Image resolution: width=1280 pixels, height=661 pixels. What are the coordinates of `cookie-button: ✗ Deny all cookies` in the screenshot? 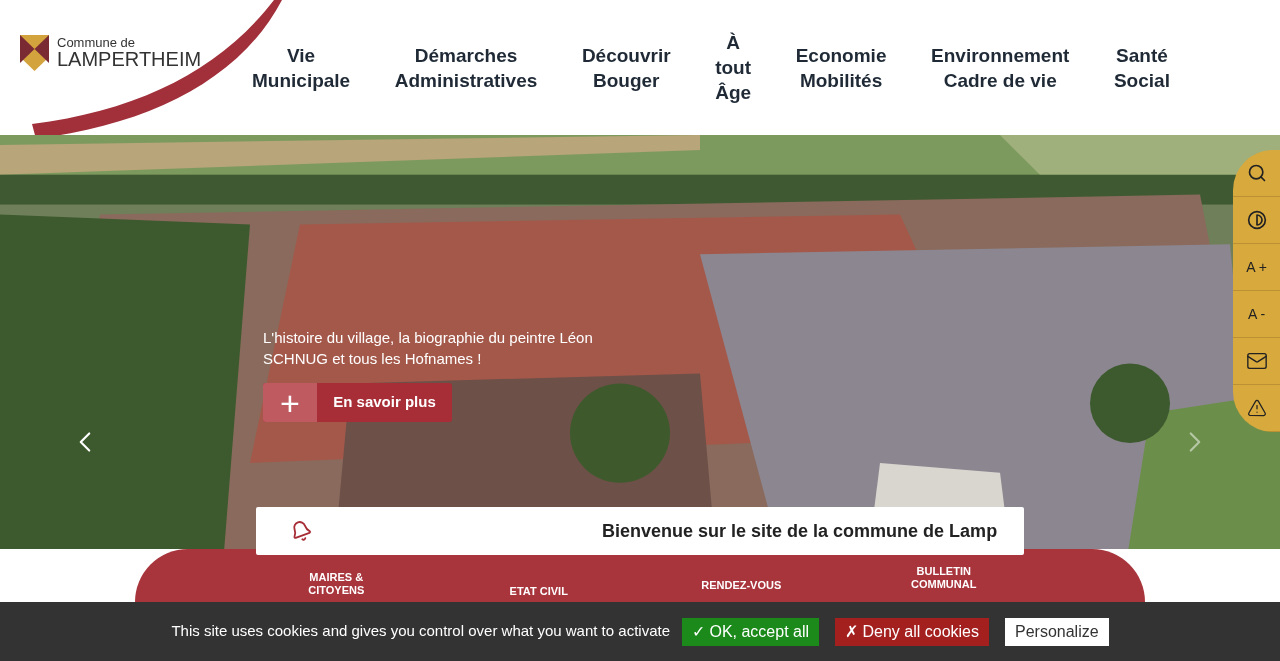 It's located at (912, 631).